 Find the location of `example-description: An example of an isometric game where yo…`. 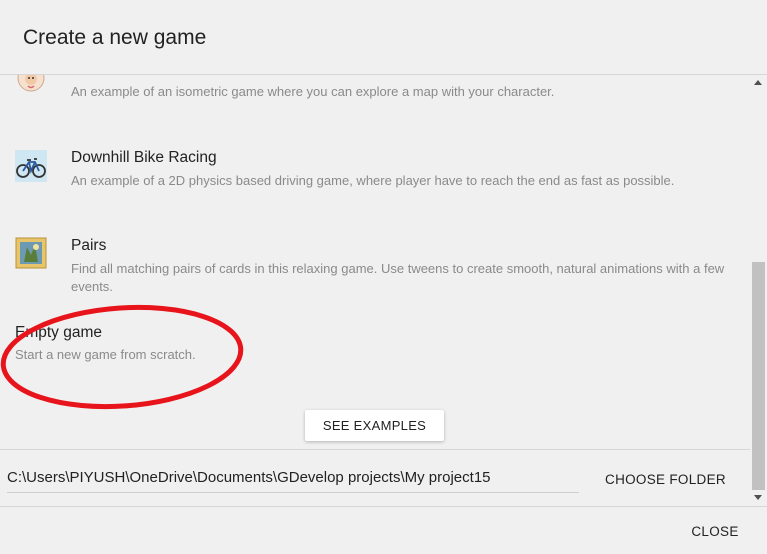

example-description: An example of an isometric game where yo… is located at coordinates (313, 91).